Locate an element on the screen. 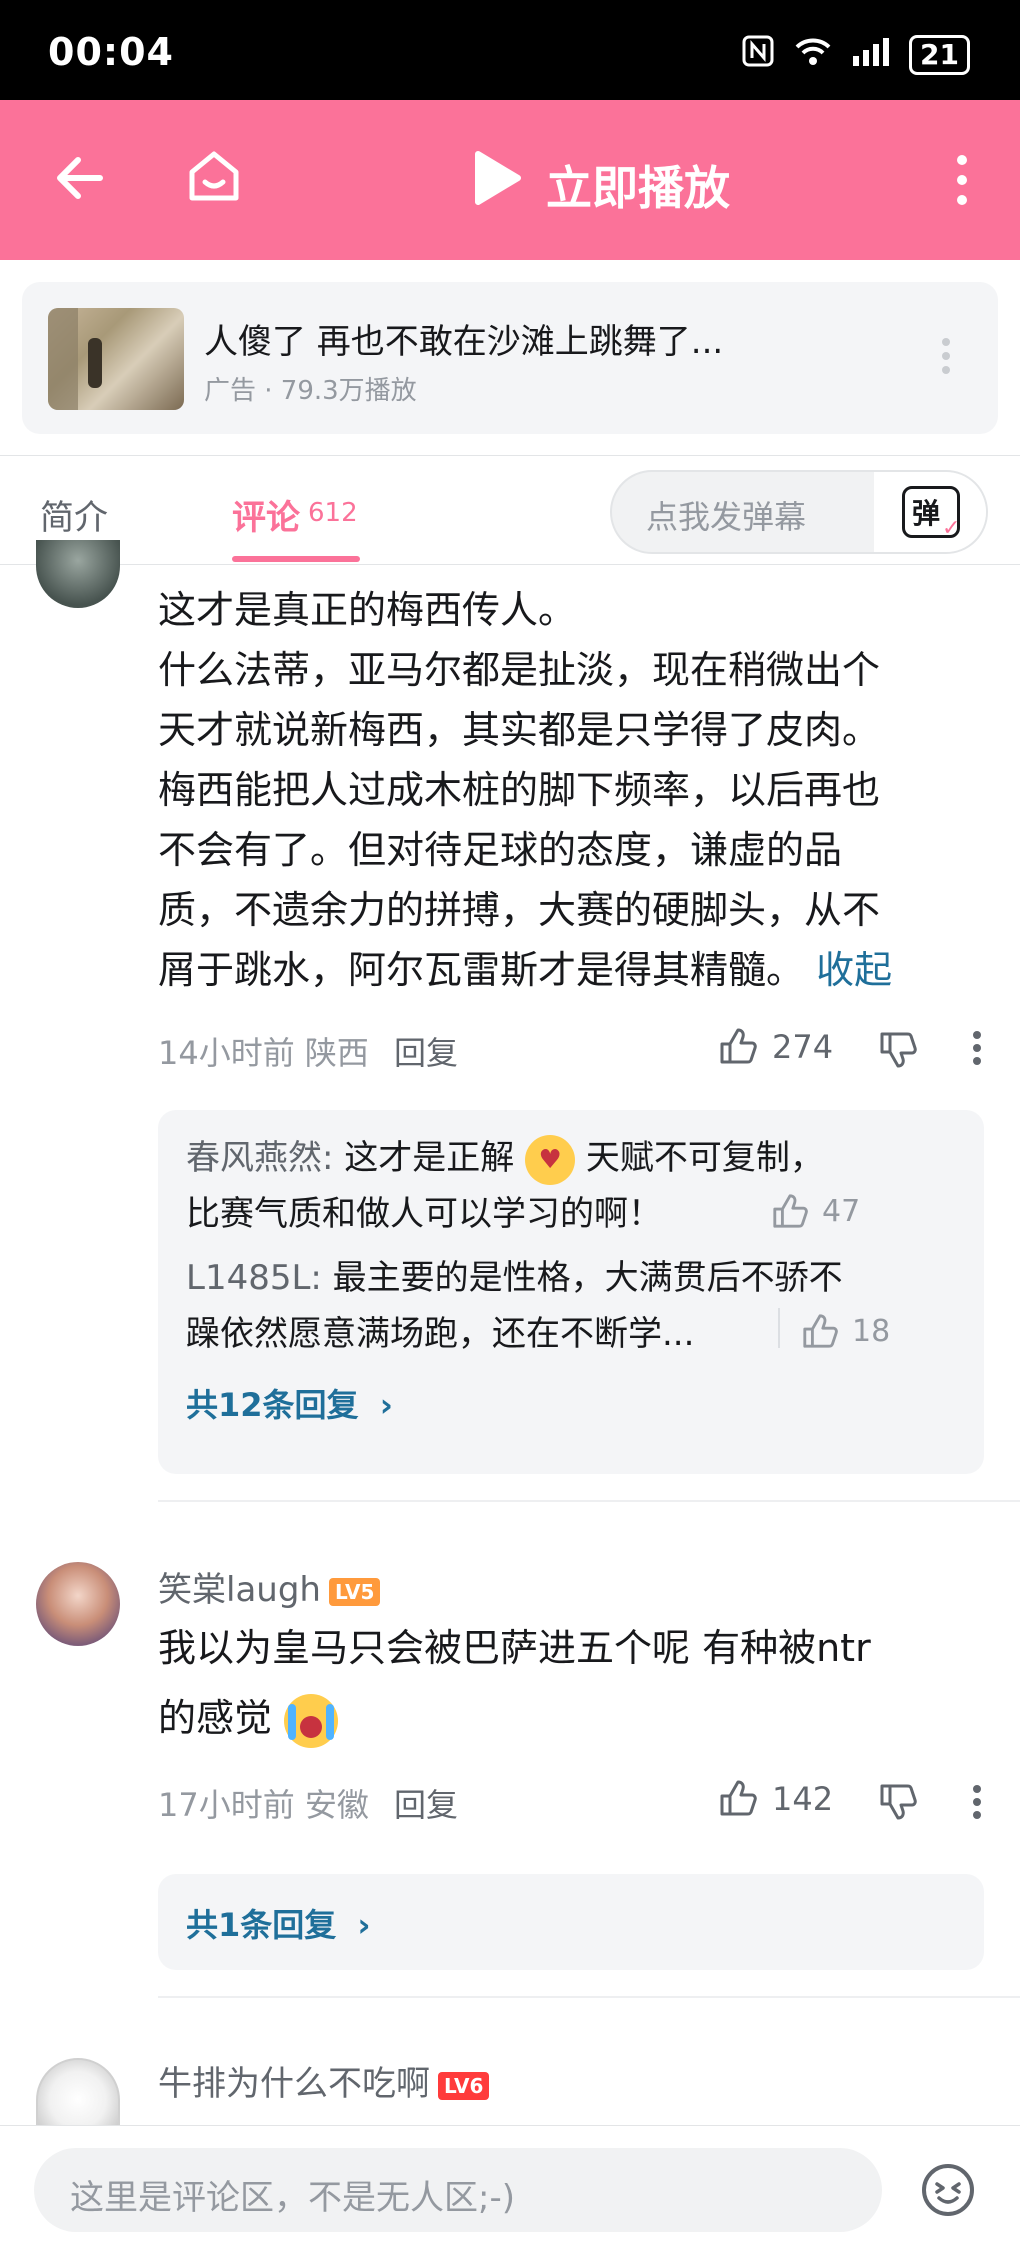 This screenshot has height=2251, width=1020. check-icon: ✓ is located at coordinates (951, 528).